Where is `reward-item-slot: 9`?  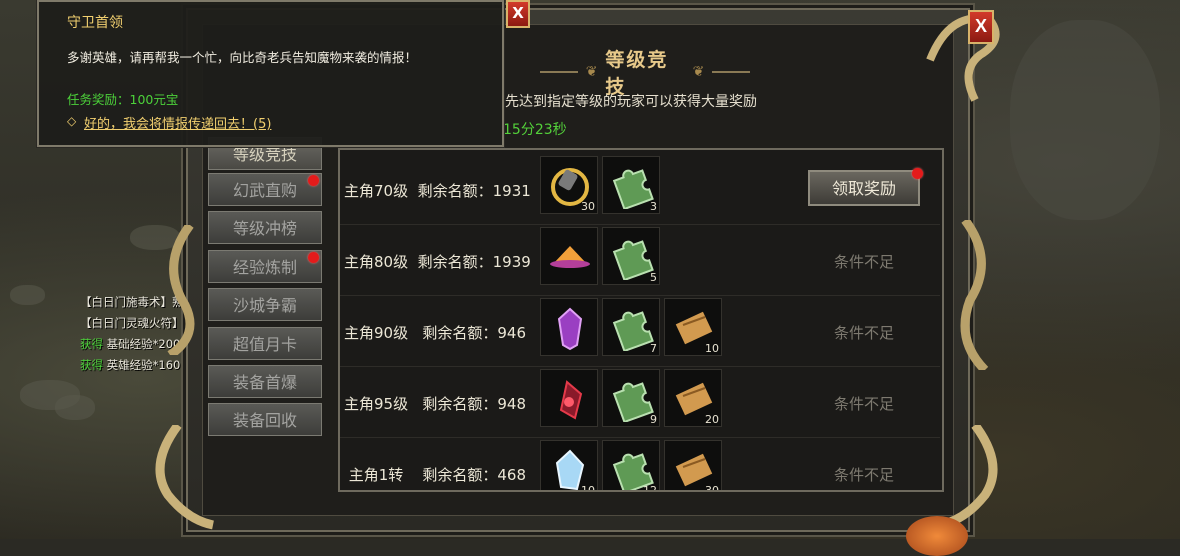 reward-item-slot: 9 is located at coordinates (631, 398).